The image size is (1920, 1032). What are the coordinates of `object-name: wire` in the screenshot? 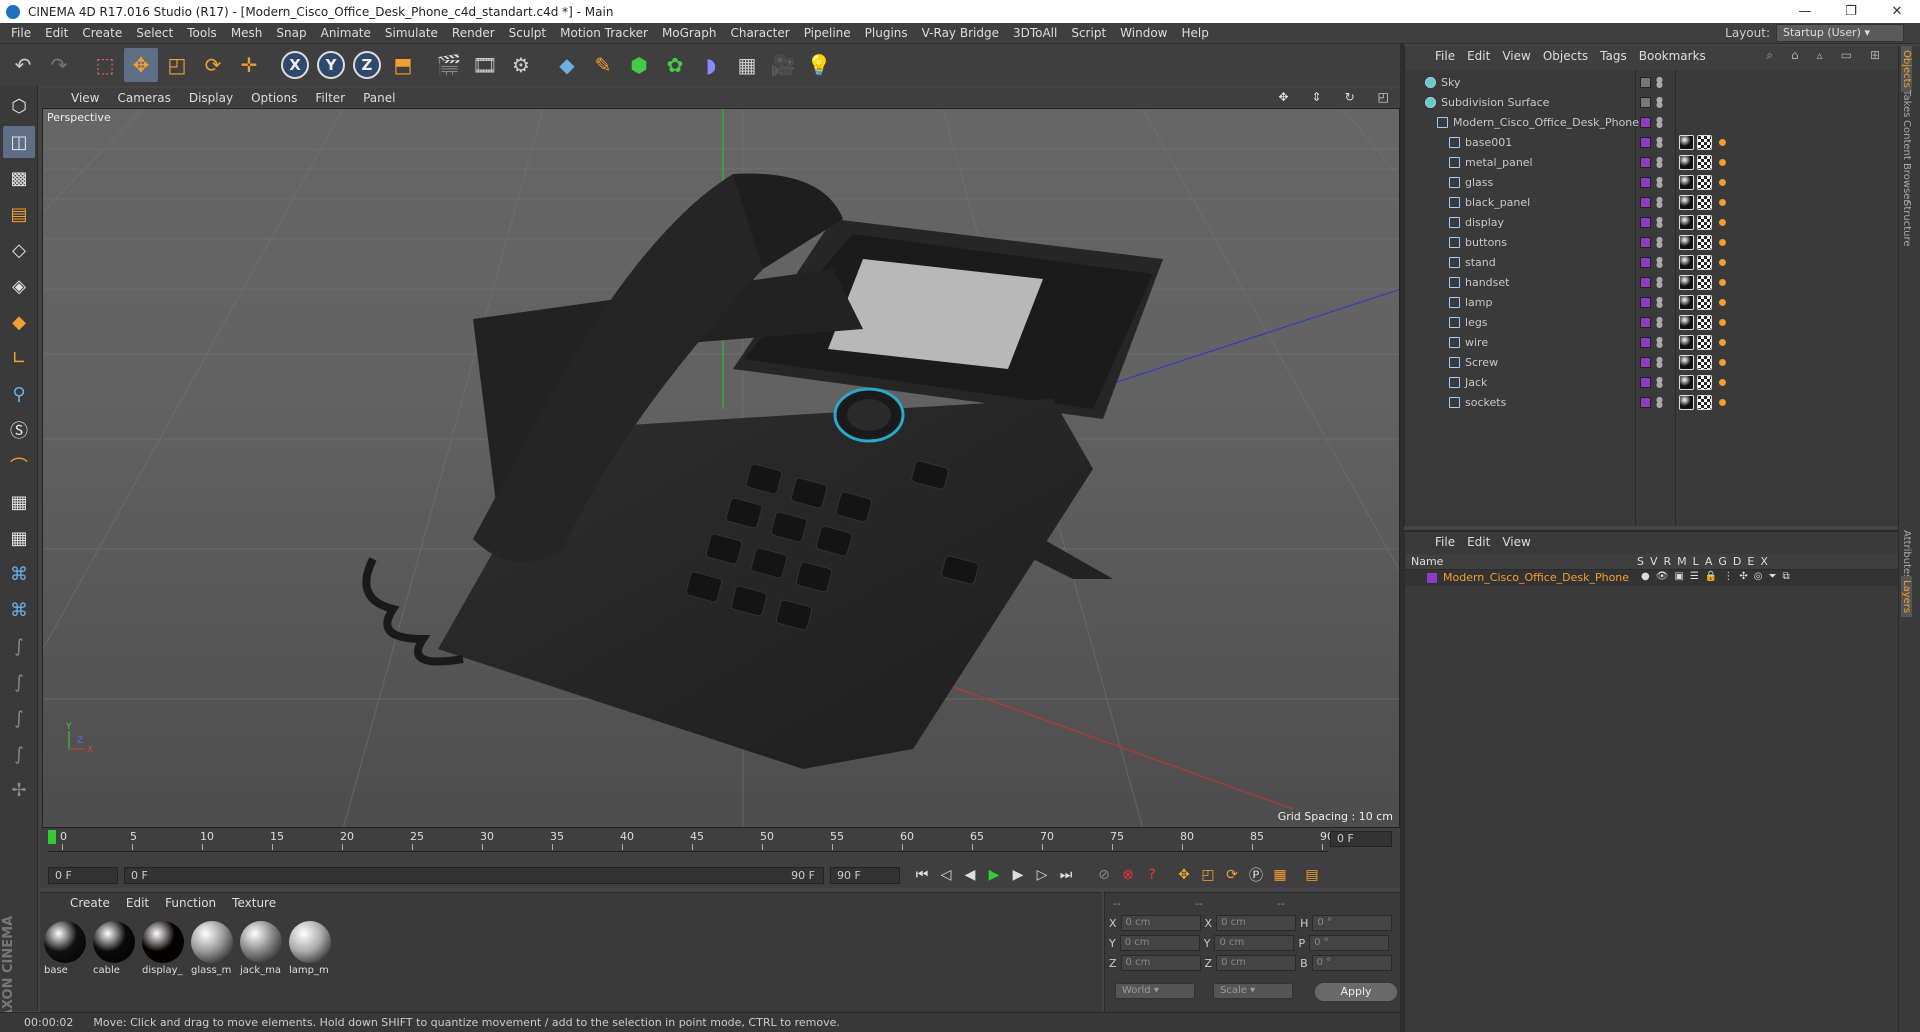 It's located at (1476, 342).